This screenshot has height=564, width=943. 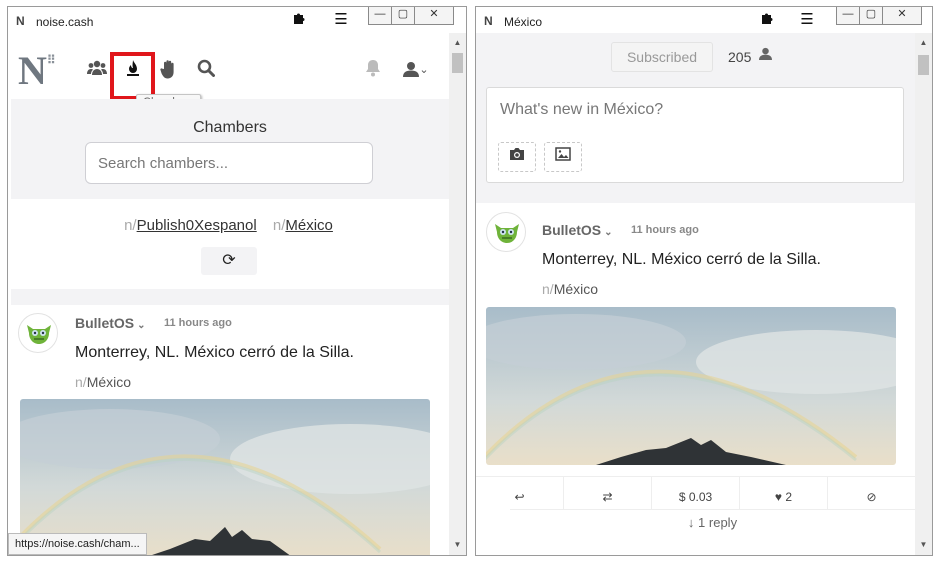 What do you see at coordinates (517, 157) in the screenshot?
I see `camera-icon` at bounding box center [517, 157].